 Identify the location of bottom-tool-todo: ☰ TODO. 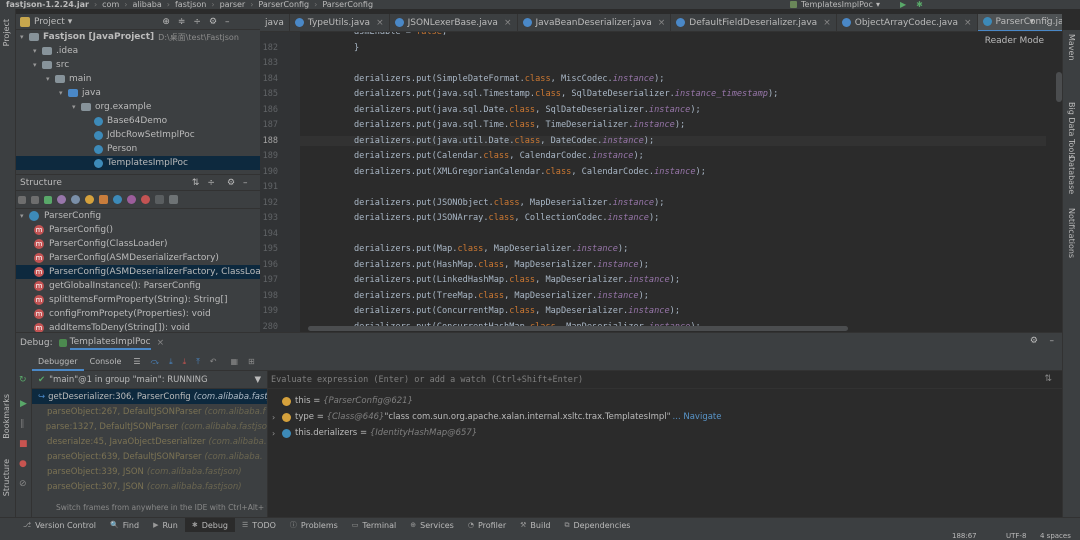
(259, 525).